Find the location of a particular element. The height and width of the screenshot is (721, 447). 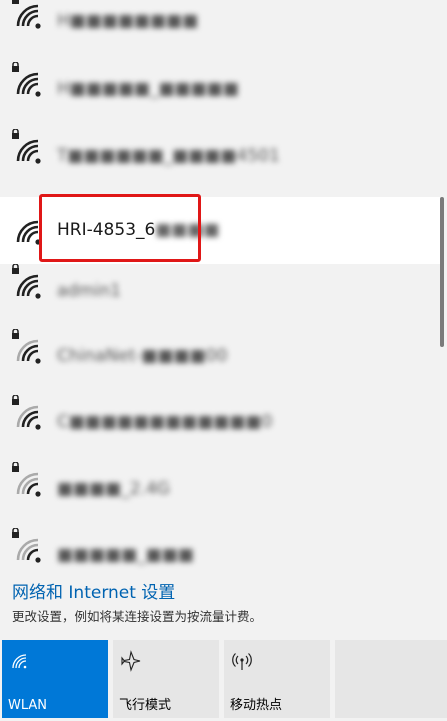

wifi-network-item: H■■■■■■■■ is located at coordinates (220, 27).